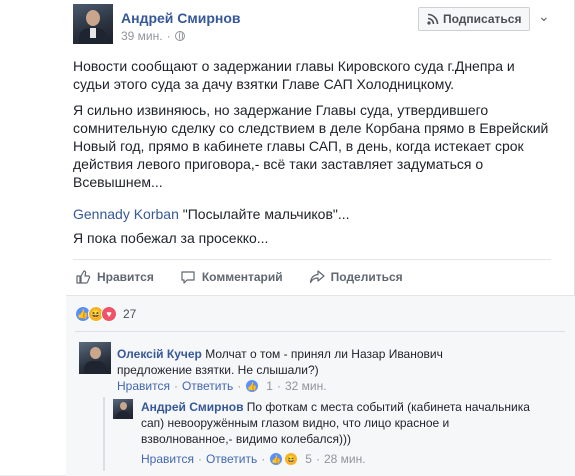 This screenshot has width=575, height=476. I want to click on commenter-avatar, so click(95, 358).